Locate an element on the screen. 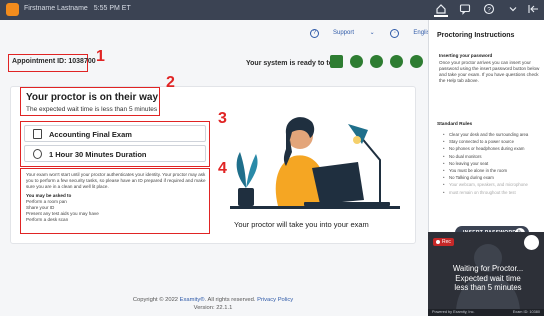 The height and width of the screenshot is (316, 544). document-icon is located at coordinates (37, 134).